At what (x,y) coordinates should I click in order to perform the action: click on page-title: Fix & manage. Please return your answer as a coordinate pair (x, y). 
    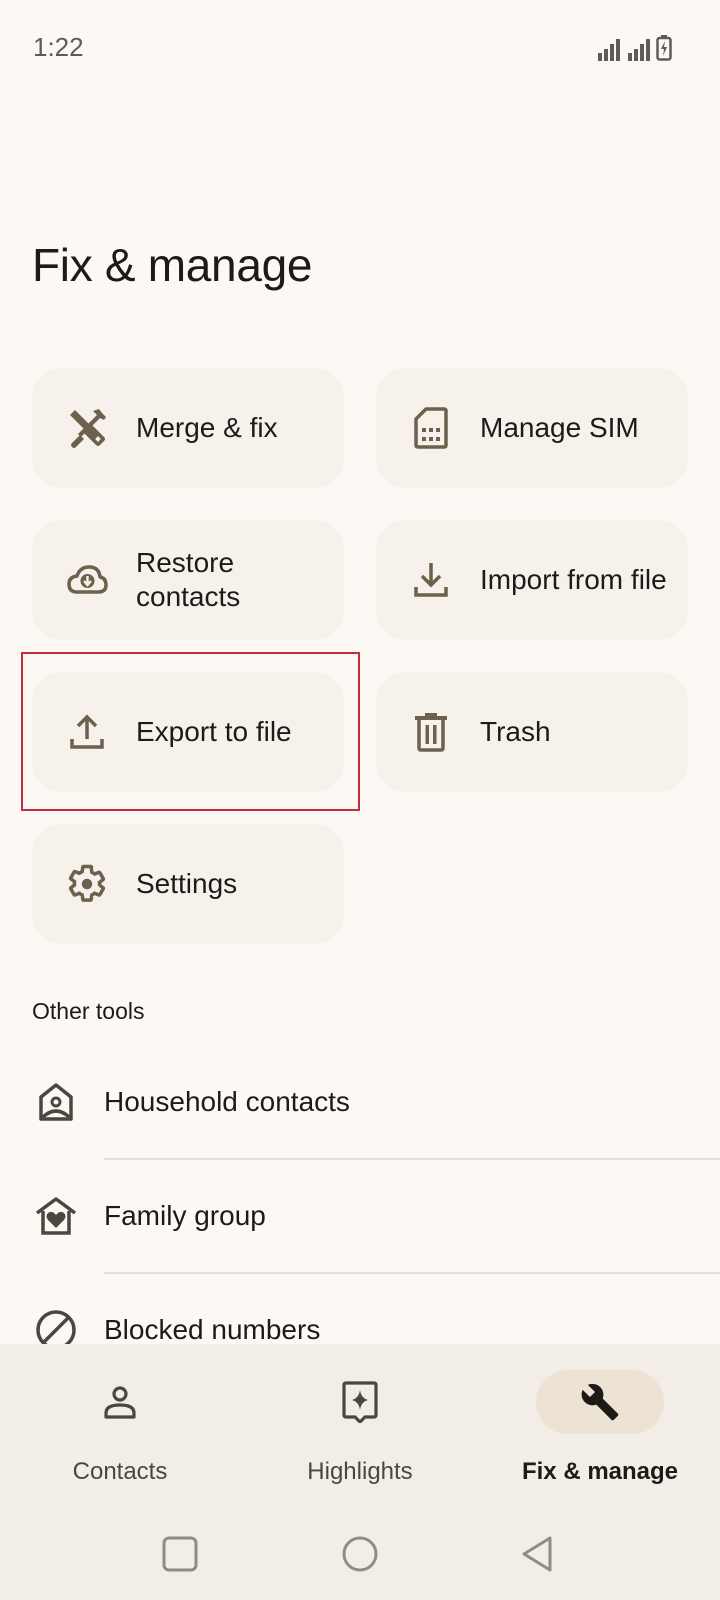
    Looking at the image, I should click on (172, 265).